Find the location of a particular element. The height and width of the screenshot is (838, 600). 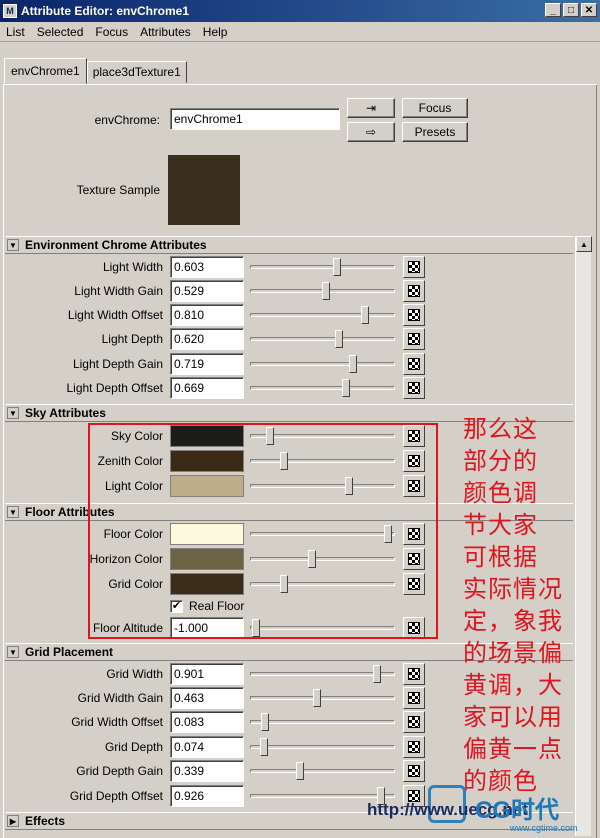

grid-depth-field: 0.074 is located at coordinates (207, 747).